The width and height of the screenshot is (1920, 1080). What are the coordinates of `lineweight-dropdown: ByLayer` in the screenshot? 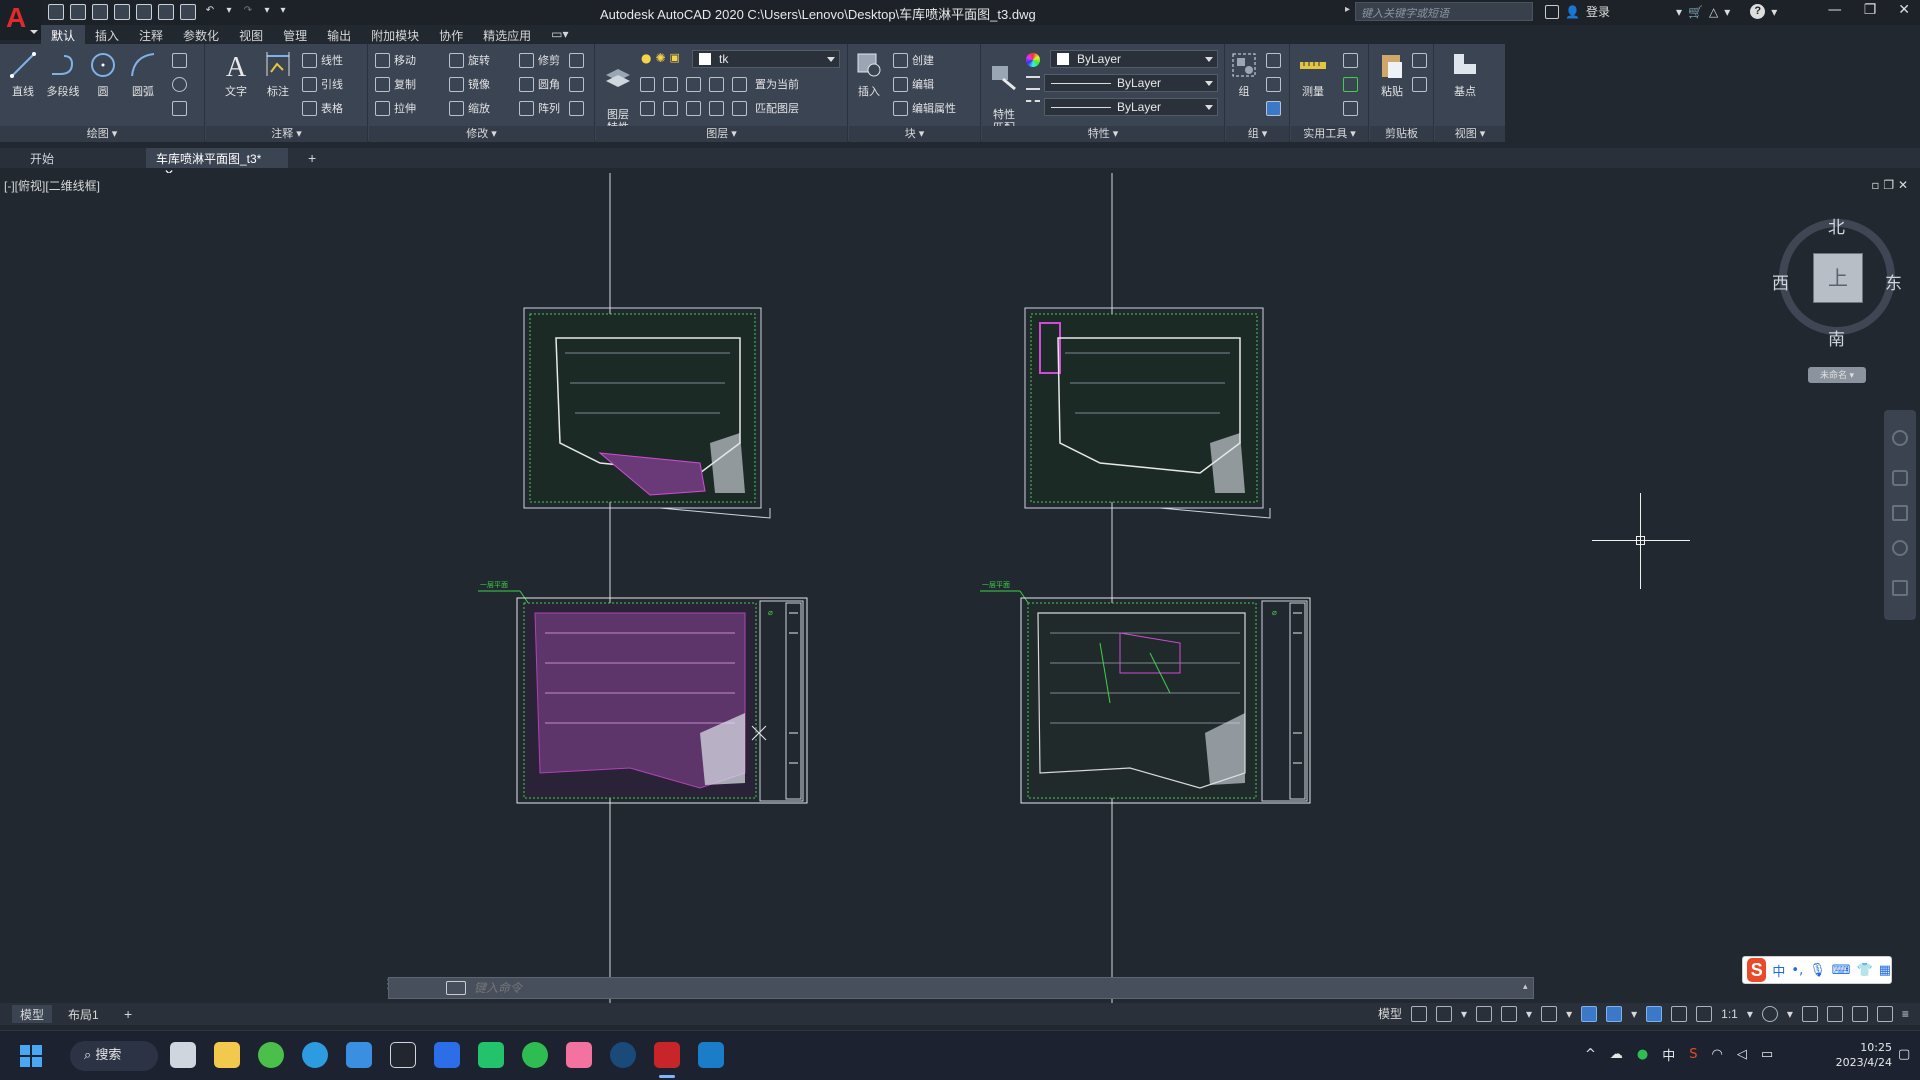 It's located at (1131, 83).